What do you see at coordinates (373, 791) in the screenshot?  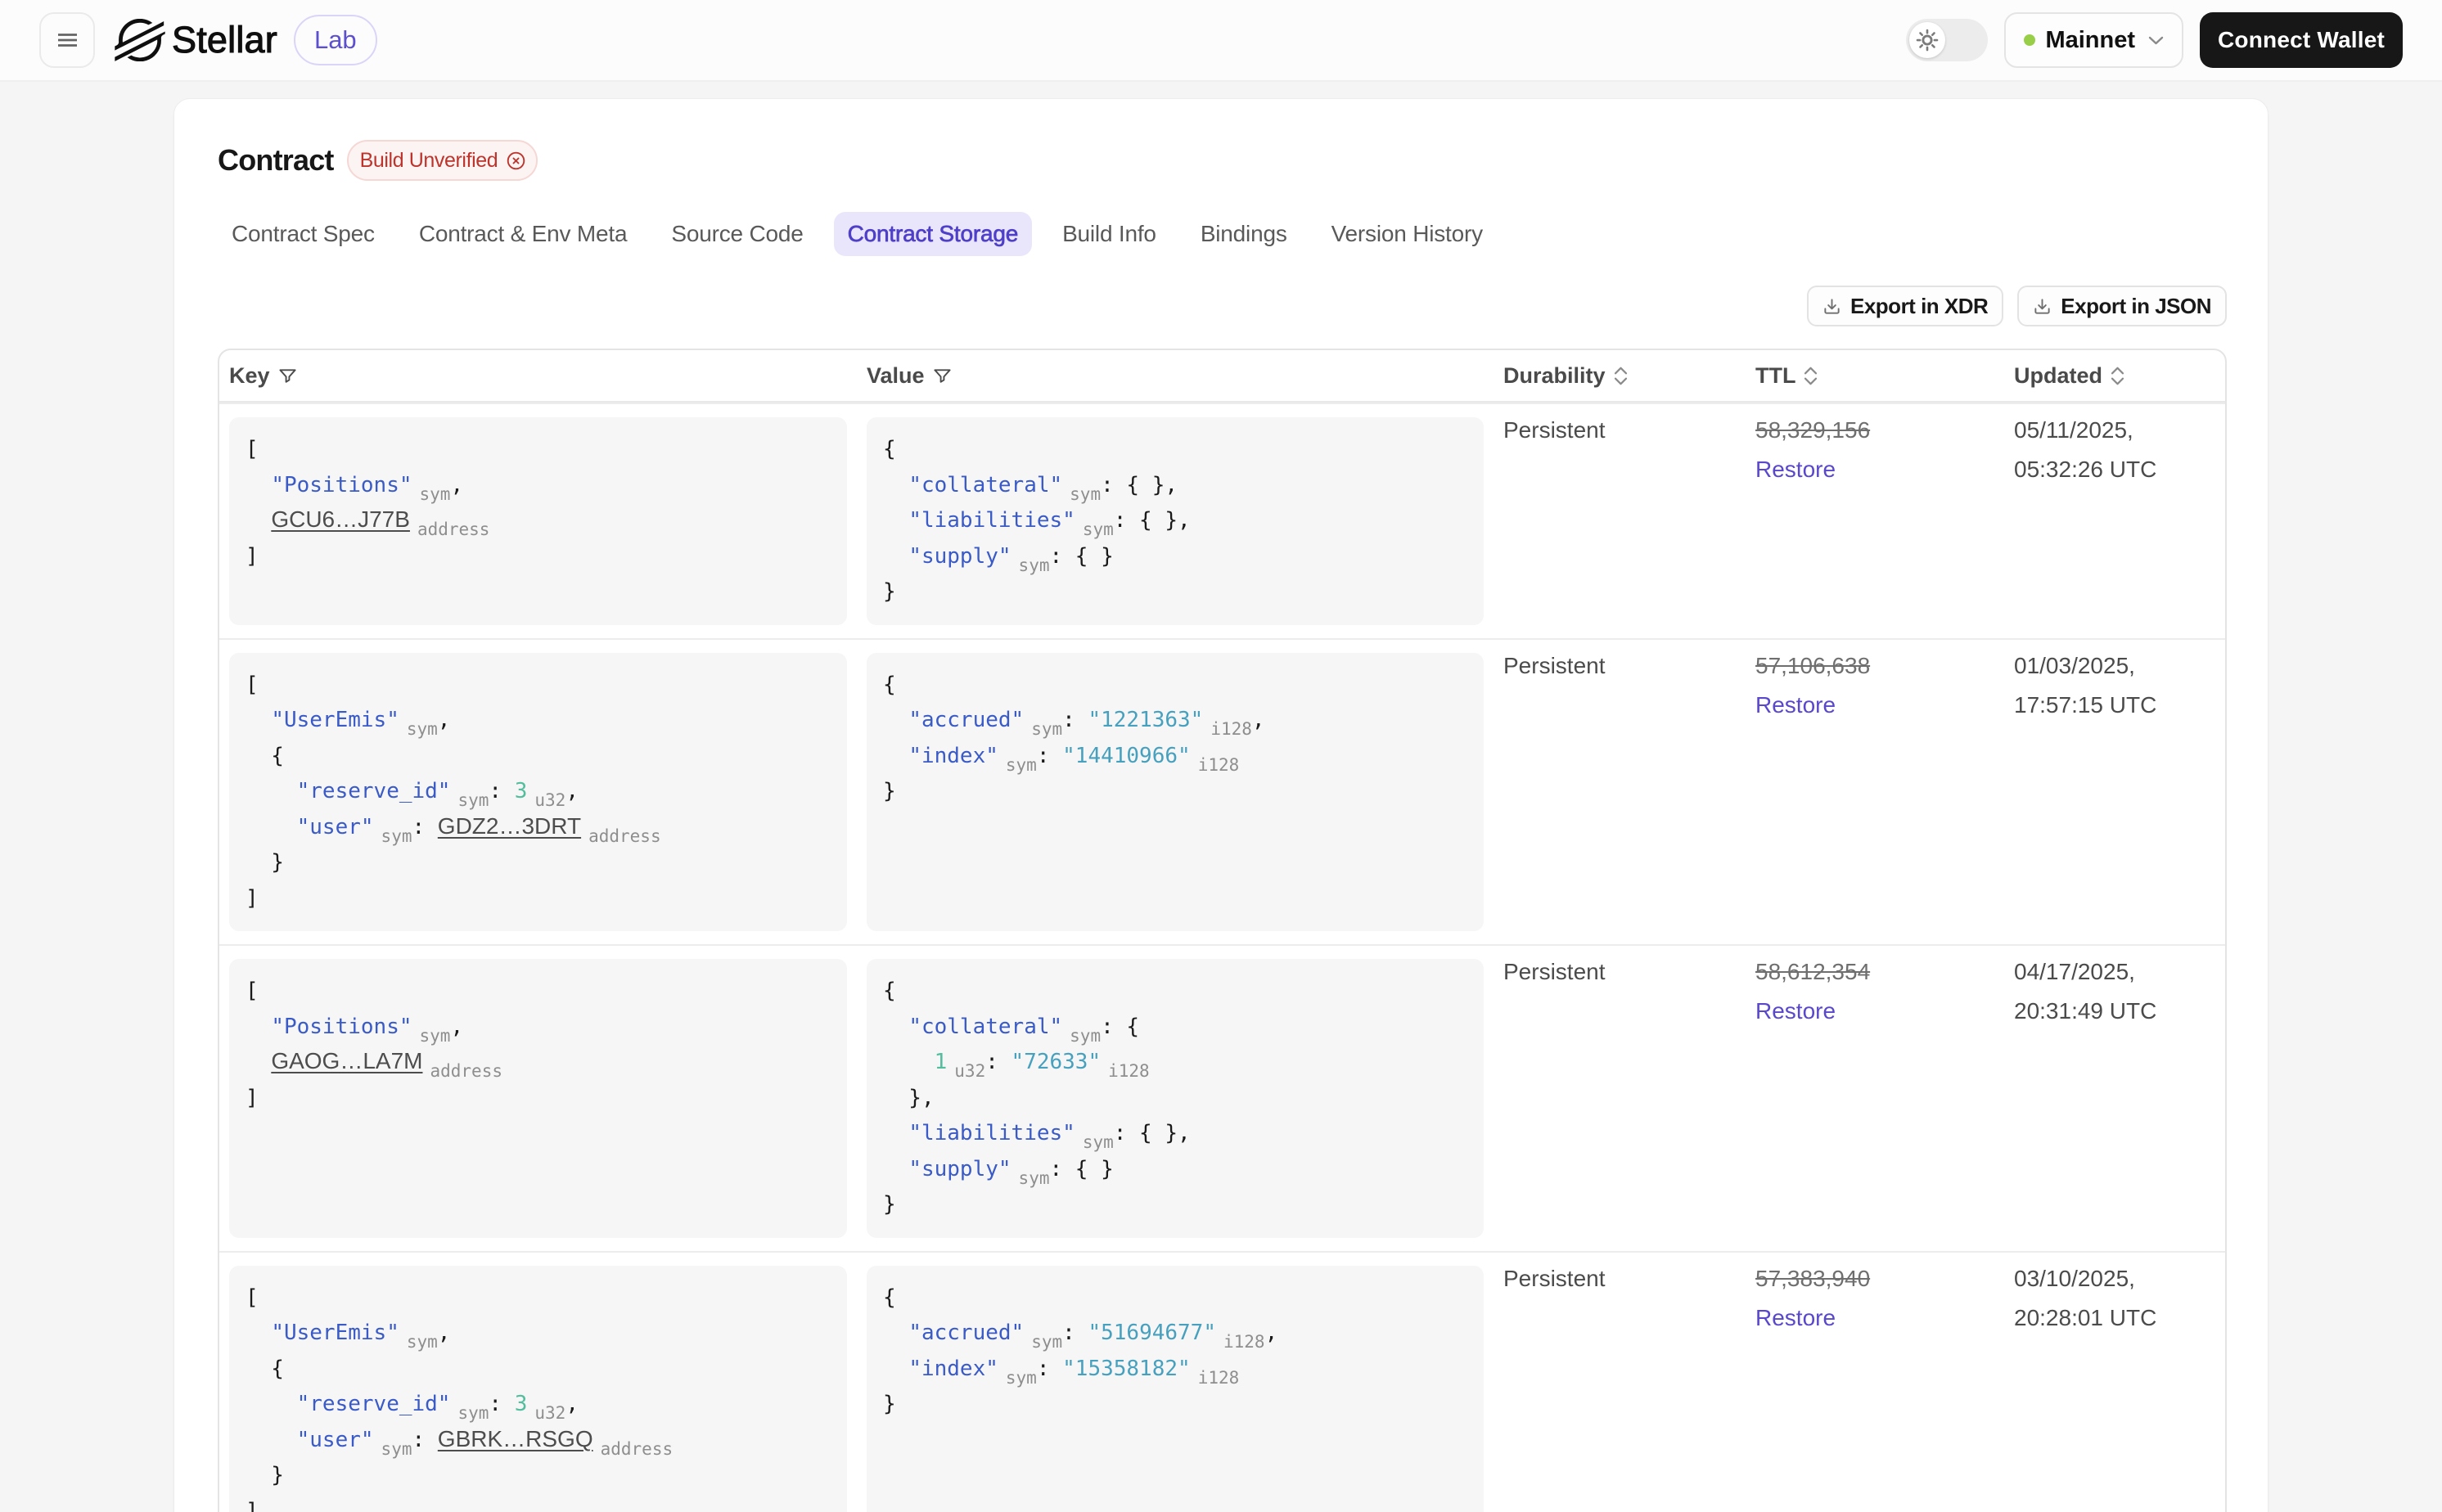 I see `code-token-k: "reserve_id"` at bounding box center [373, 791].